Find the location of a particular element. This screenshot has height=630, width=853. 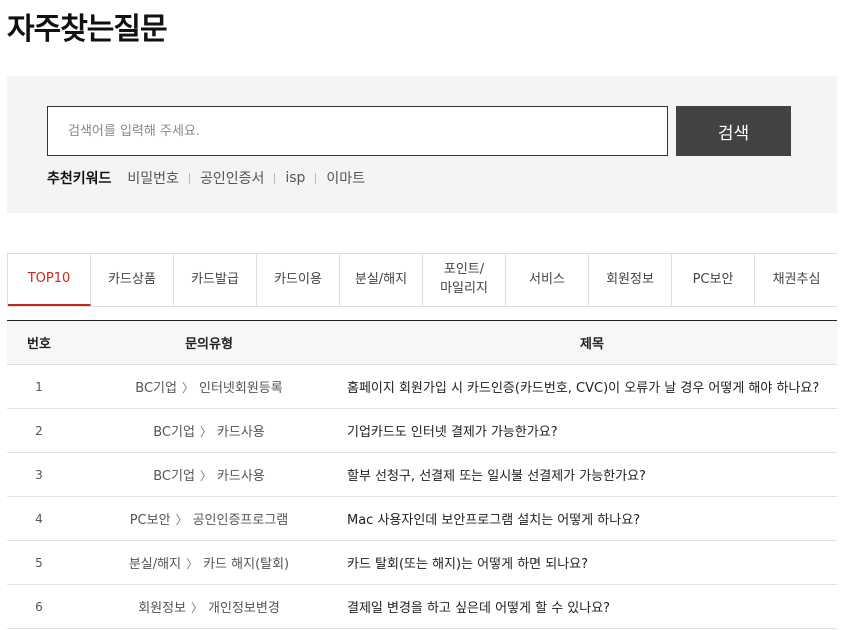

search-button: 검색 is located at coordinates (733, 131).